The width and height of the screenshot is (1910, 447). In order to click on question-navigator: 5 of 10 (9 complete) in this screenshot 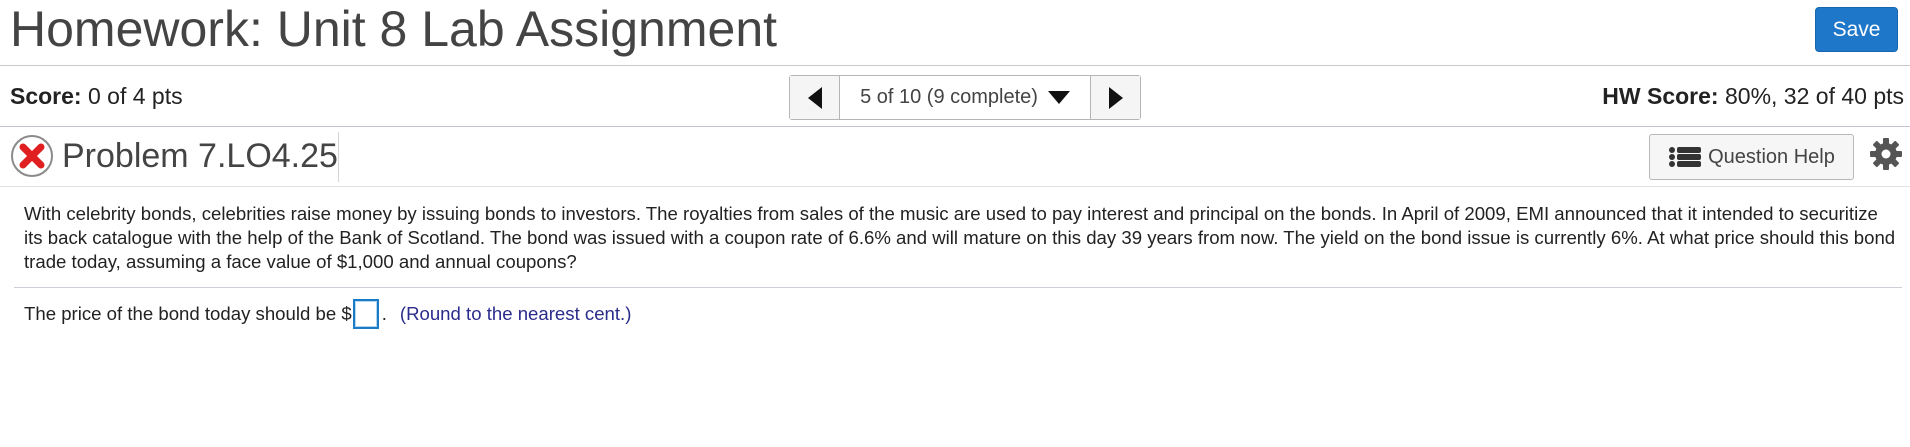, I will do `click(965, 97)`.